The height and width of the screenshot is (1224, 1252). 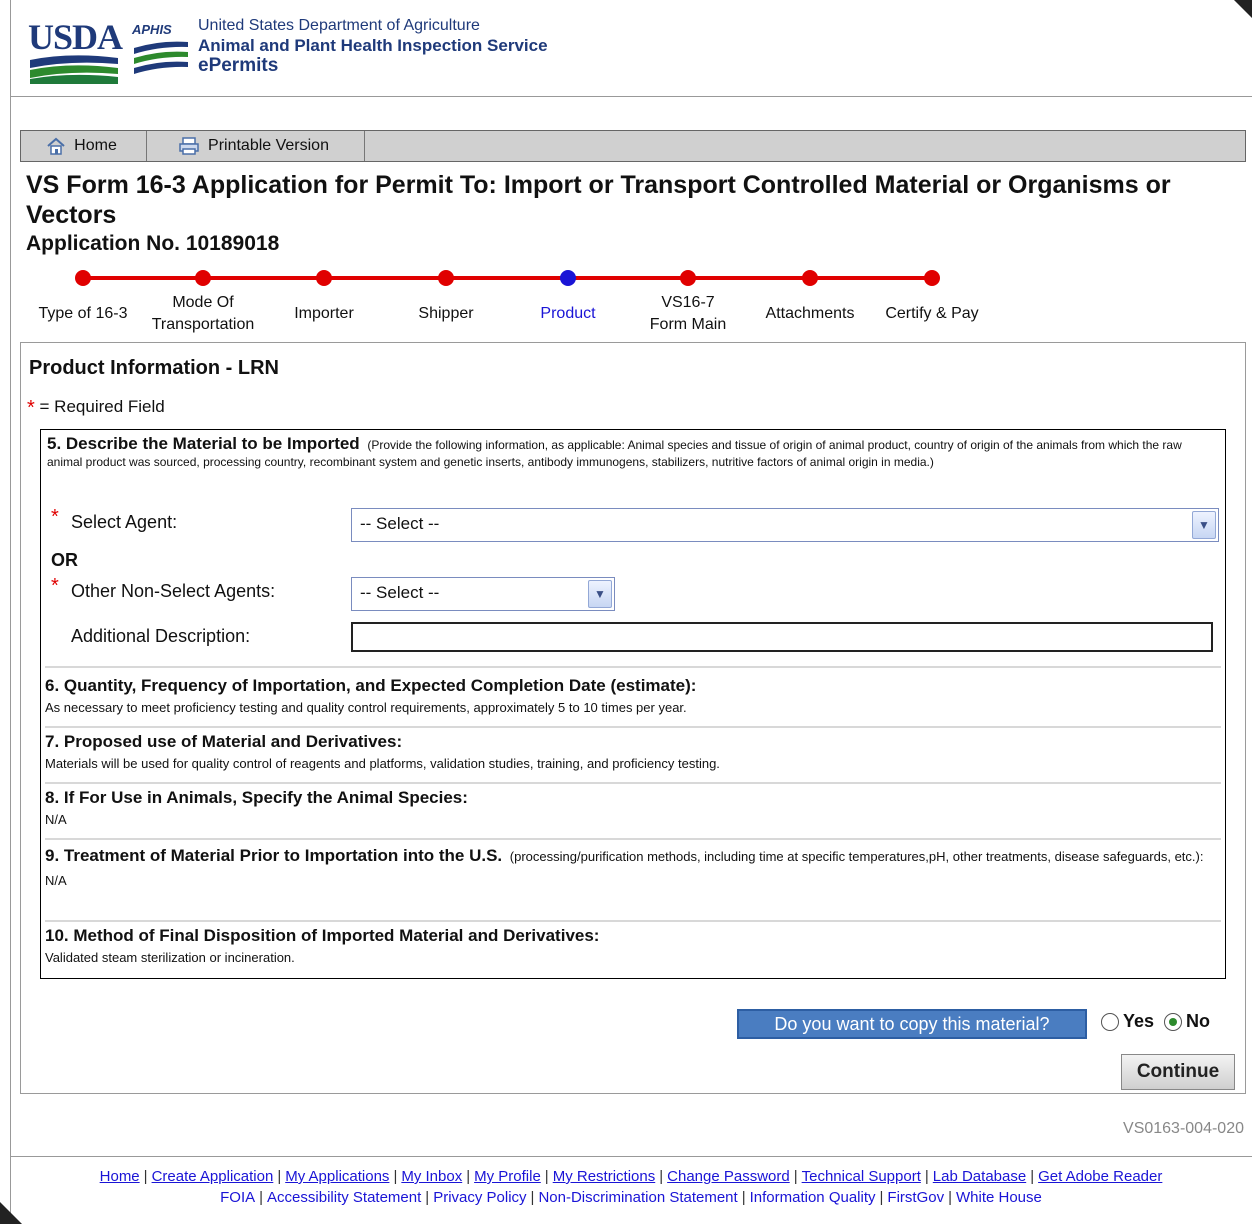 I want to click on app-name: ePermits, so click(x=238, y=65).